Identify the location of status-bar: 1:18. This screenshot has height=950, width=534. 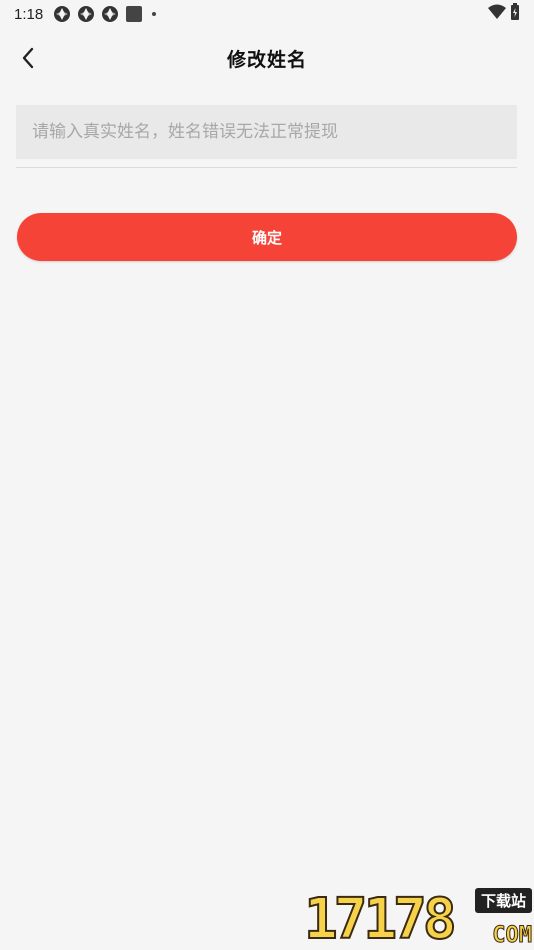
(267, 14).